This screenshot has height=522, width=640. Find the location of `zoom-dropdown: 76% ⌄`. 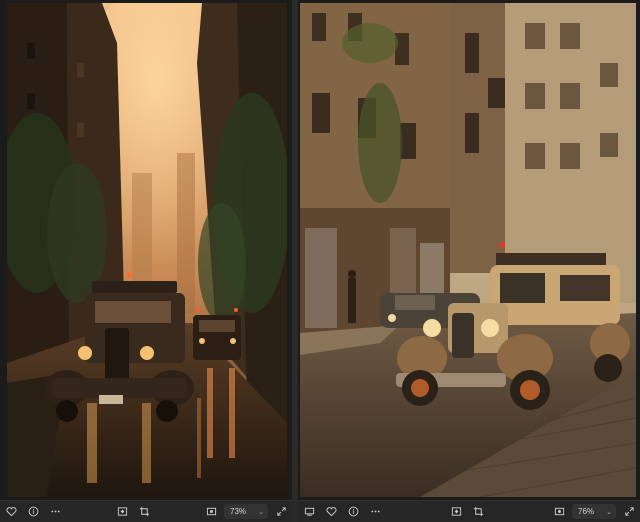

zoom-dropdown: 76% ⌄ is located at coordinates (594, 511).